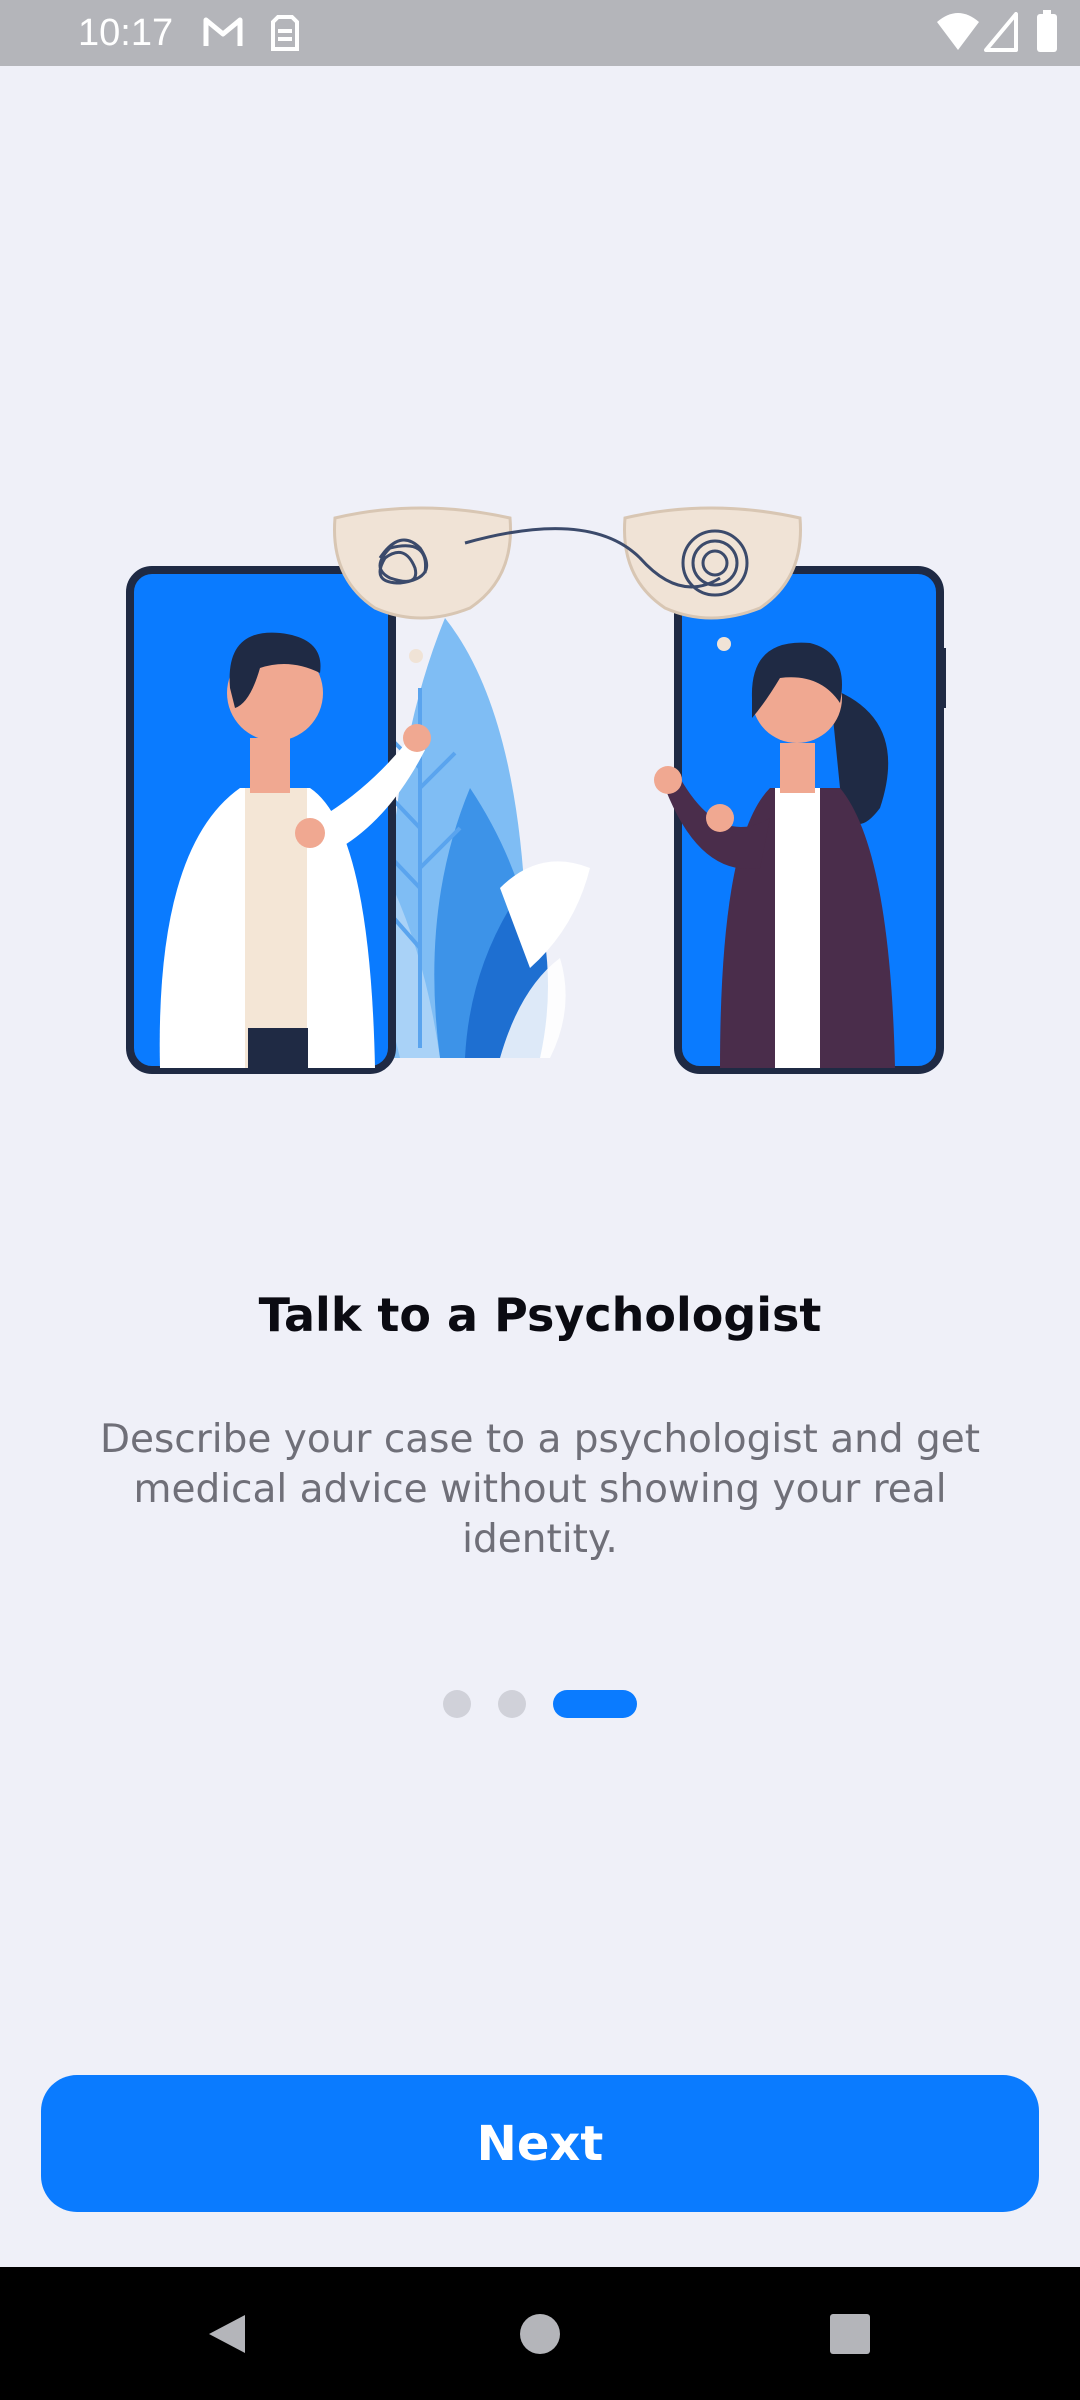  I want to click on system-navigation-bar, so click(540, 2333).